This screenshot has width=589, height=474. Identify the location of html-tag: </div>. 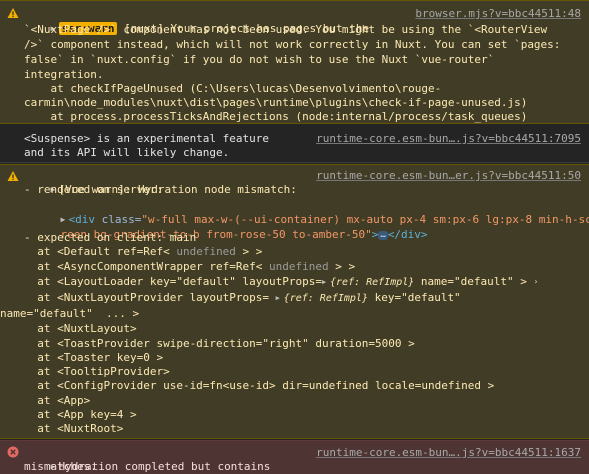
(407, 234).